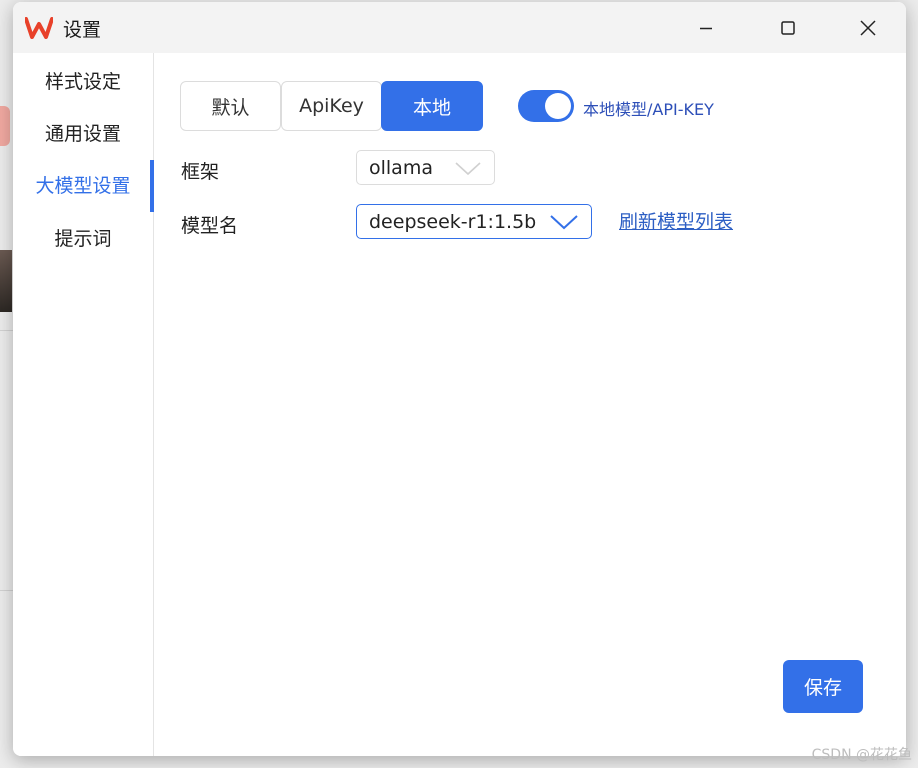 This screenshot has width=918, height=768. I want to click on framework-select: ollama, so click(425, 167).